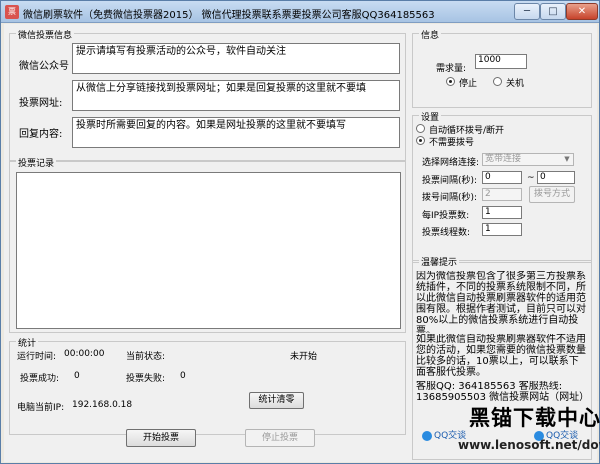 The width and height of the screenshot is (600, 464). Describe the element at coordinates (430, 116) in the screenshot. I see `settings-legend: 设置` at that location.